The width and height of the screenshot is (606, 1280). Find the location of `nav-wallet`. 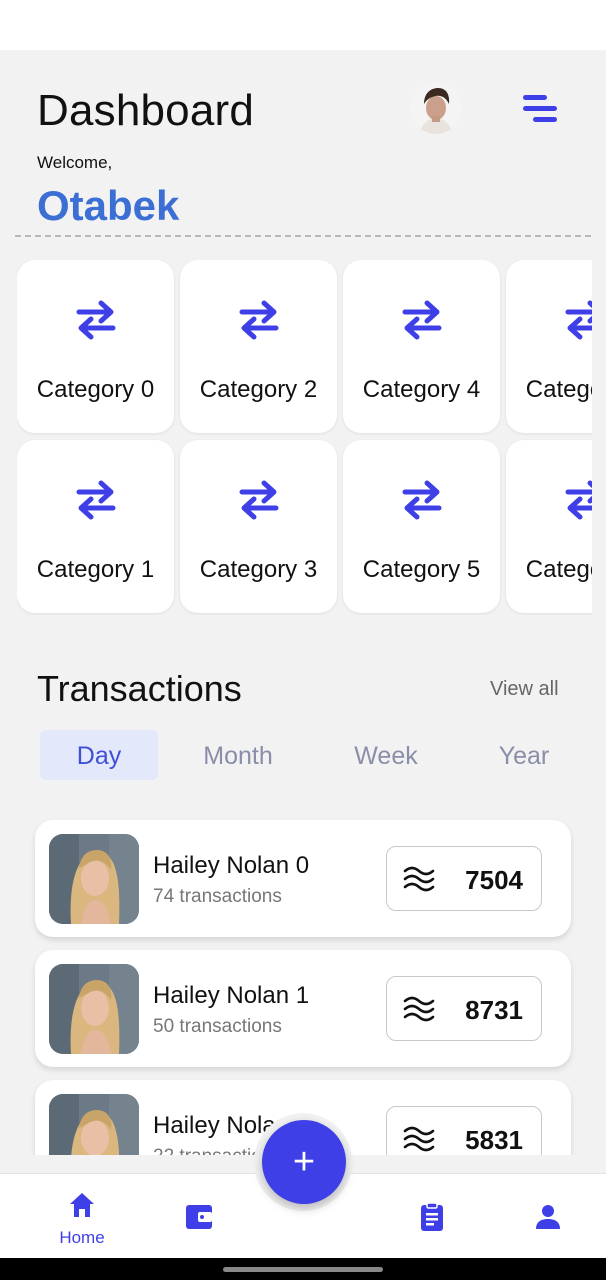

nav-wallet is located at coordinates (199, 1220).